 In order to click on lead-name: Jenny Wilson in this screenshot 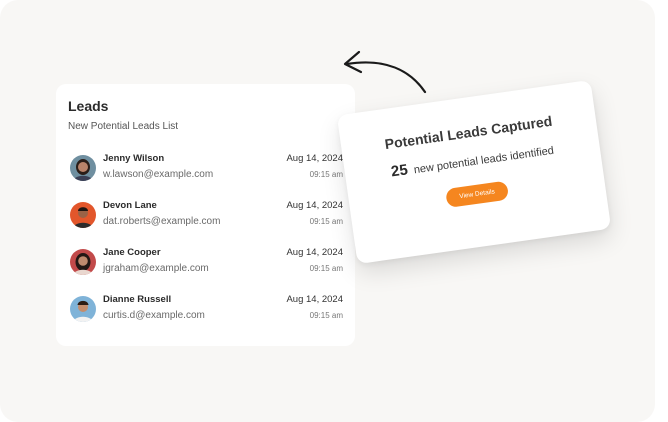, I will do `click(134, 158)`.